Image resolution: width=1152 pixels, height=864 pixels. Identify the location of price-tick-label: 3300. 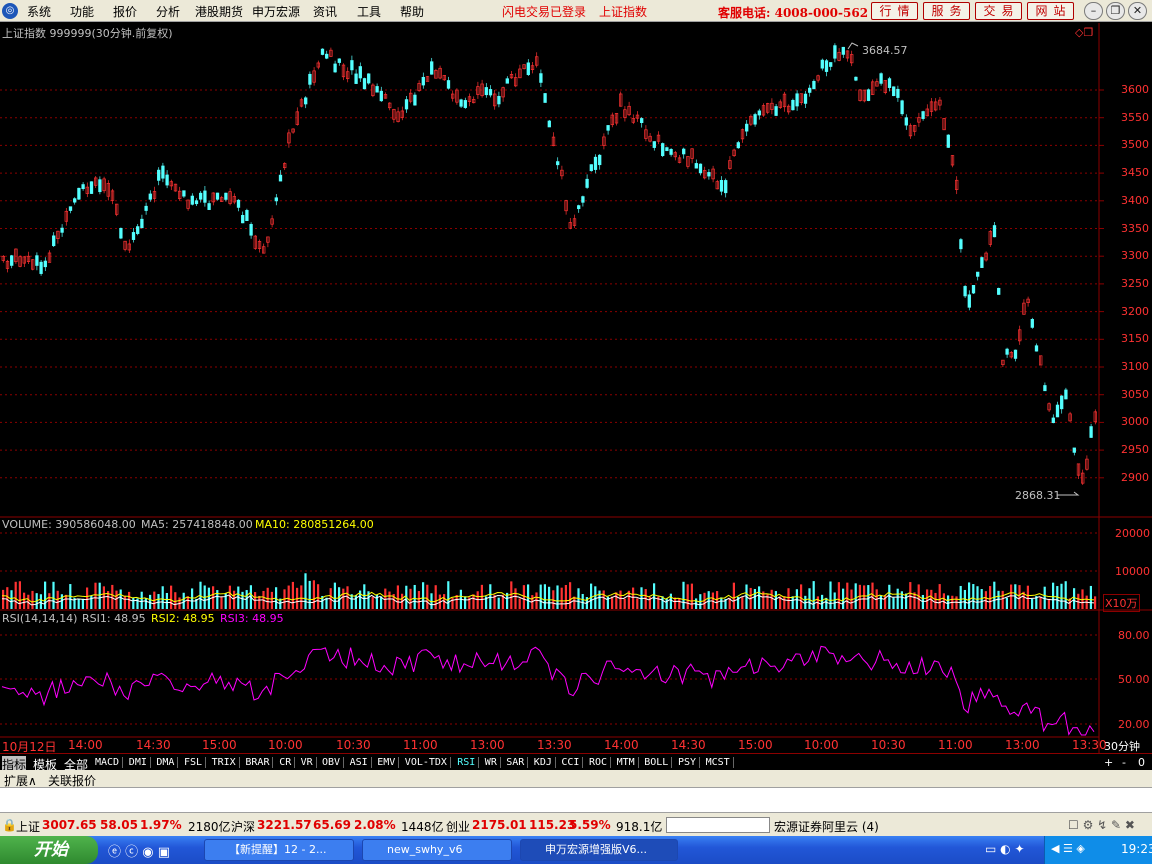
(1135, 256).